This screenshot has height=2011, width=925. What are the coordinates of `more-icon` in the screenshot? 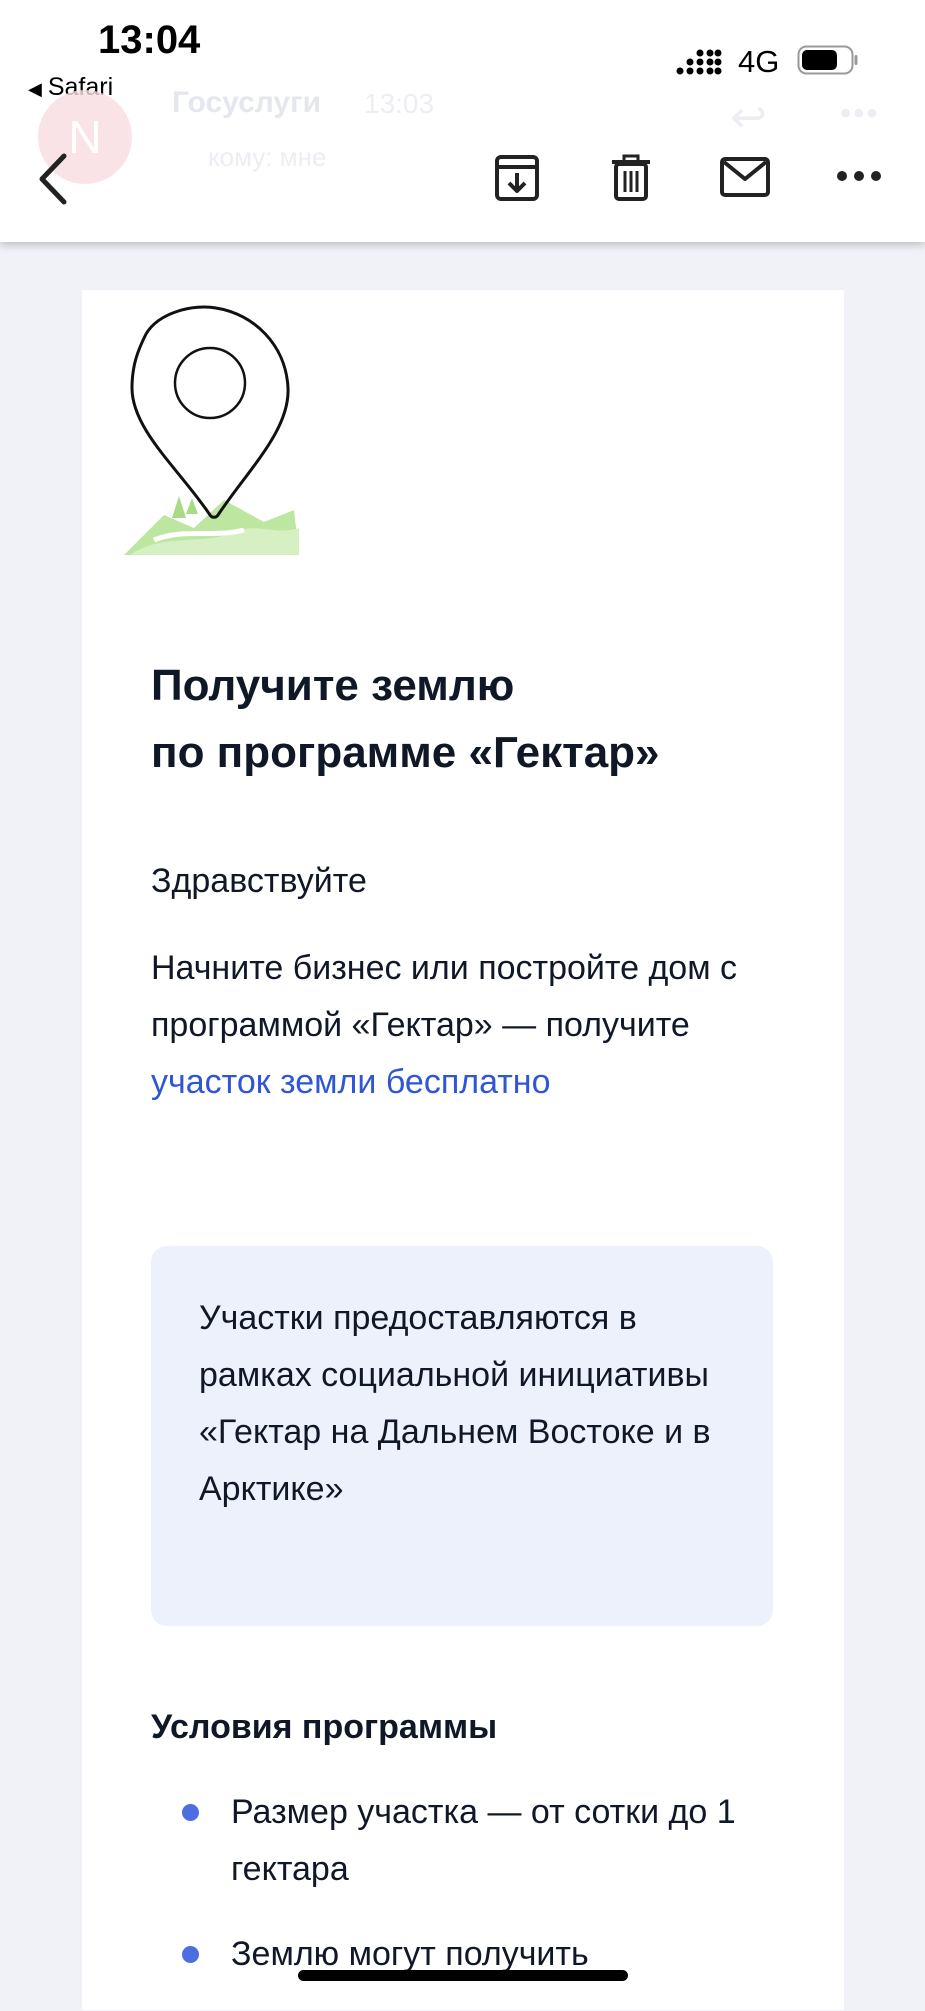 It's located at (859, 176).